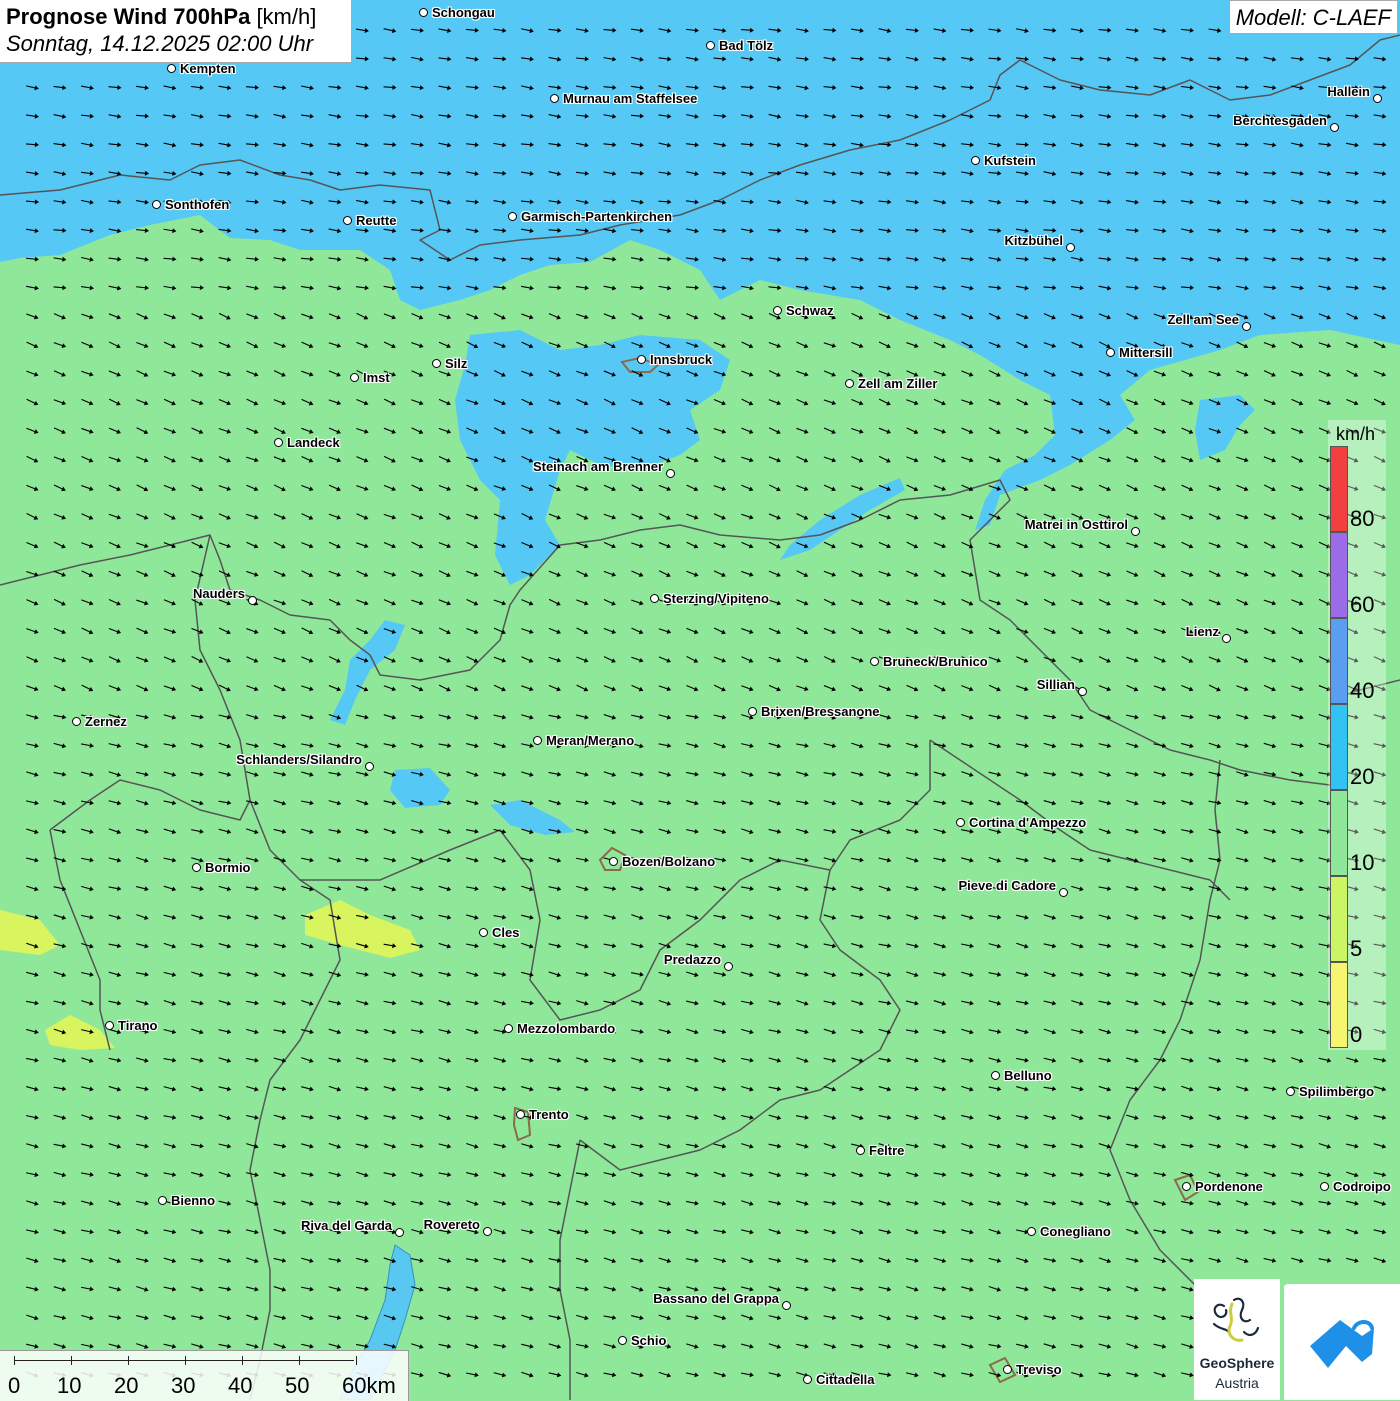 This screenshot has width=1400, height=1401. What do you see at coordinates (1356, 948) in the screenshot?
I see `legend-tick-label: 5` at bounding box center [1356, 948].